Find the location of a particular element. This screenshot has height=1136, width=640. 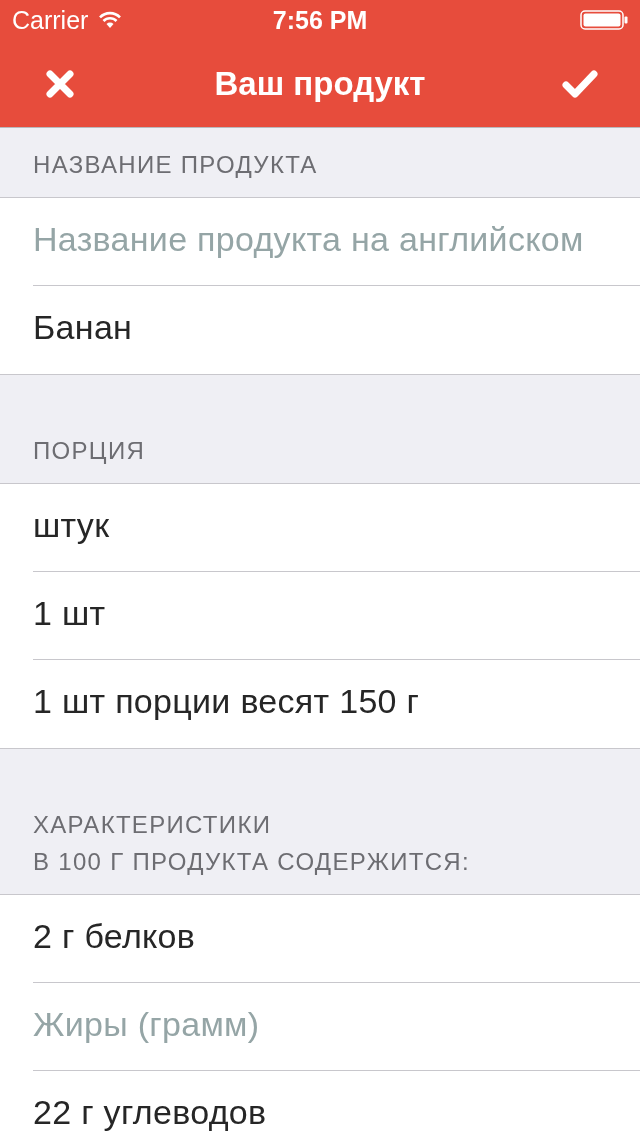

status-time: 7:56 PM is located at coordinates (320, 20).